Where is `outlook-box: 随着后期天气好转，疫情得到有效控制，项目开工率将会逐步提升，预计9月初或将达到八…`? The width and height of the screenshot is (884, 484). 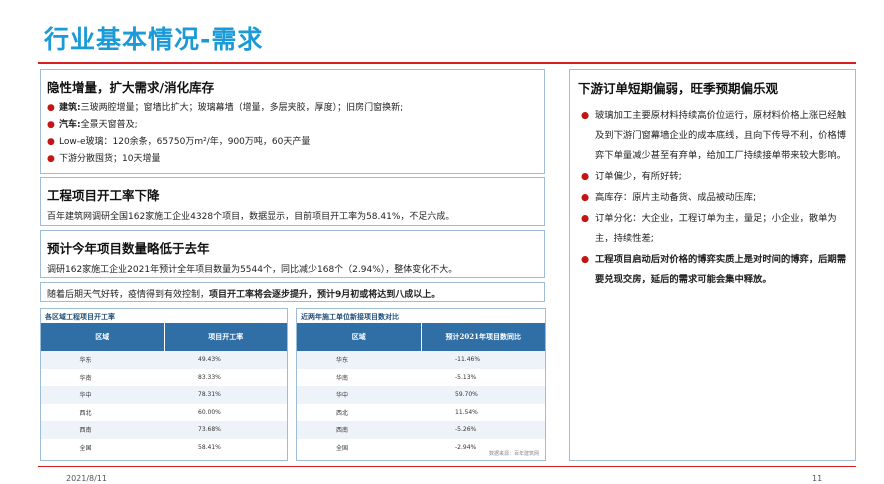 outlook-box: 随着后期天气好转，疫情得到有效控制，项目开工率将会逐步提升，预计9月初或将达到八… is located at coordinates (292, 292).